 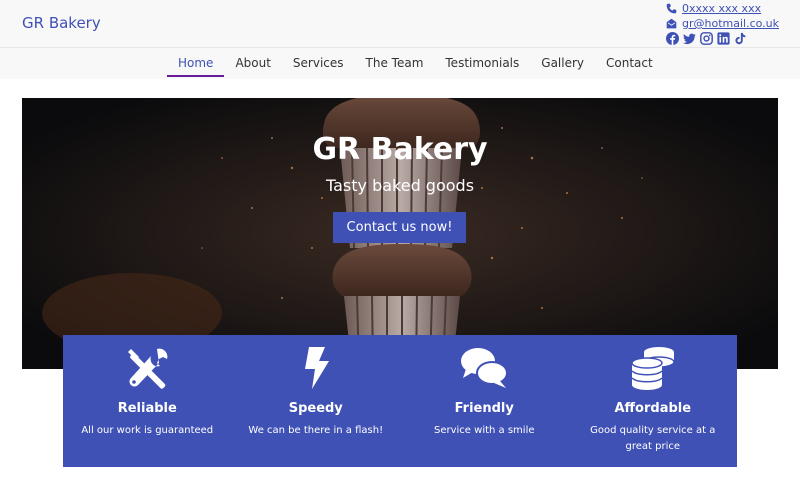 I want to click on tools-icon, so click(x=148, y=368).